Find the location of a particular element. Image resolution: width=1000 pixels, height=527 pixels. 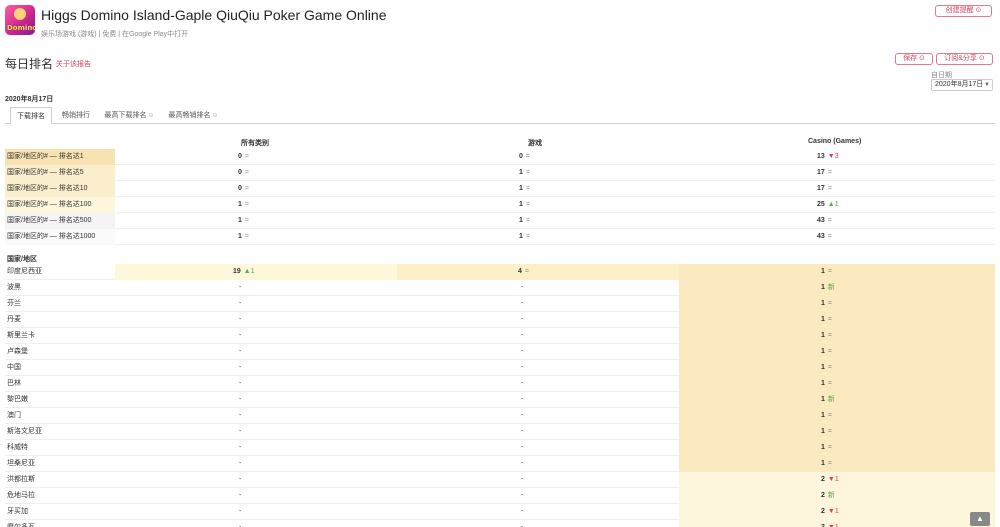

country-label: 中国 is located at coordinates (60, 368).